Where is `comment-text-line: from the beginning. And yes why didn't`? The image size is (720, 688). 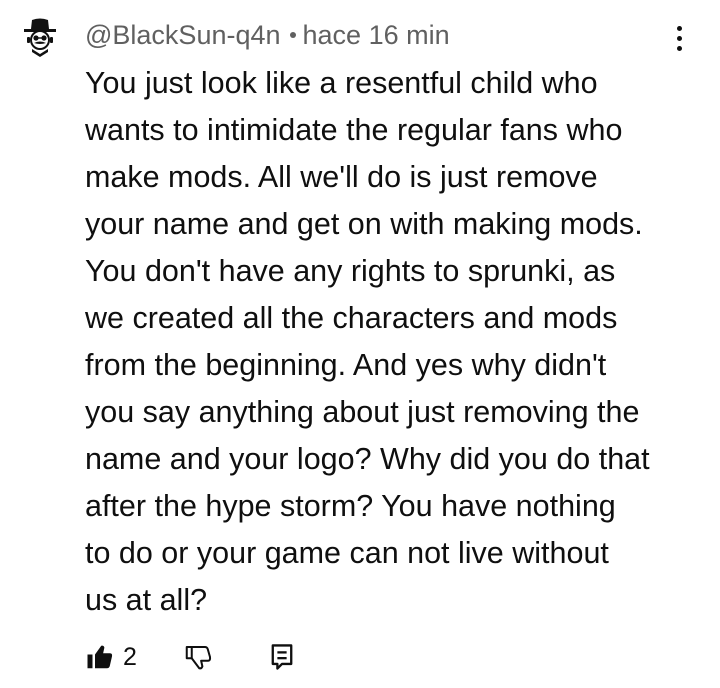 comment-text-line: from the beginning. And yes why didn't is located at coordinates (346, 365).